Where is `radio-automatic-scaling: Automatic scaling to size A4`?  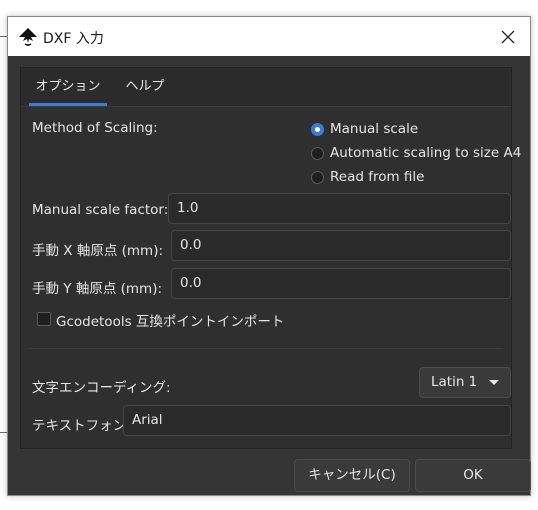 radio-automatic-scaling: Automatic scaling to size A4 is located at coordinates (416, 153).